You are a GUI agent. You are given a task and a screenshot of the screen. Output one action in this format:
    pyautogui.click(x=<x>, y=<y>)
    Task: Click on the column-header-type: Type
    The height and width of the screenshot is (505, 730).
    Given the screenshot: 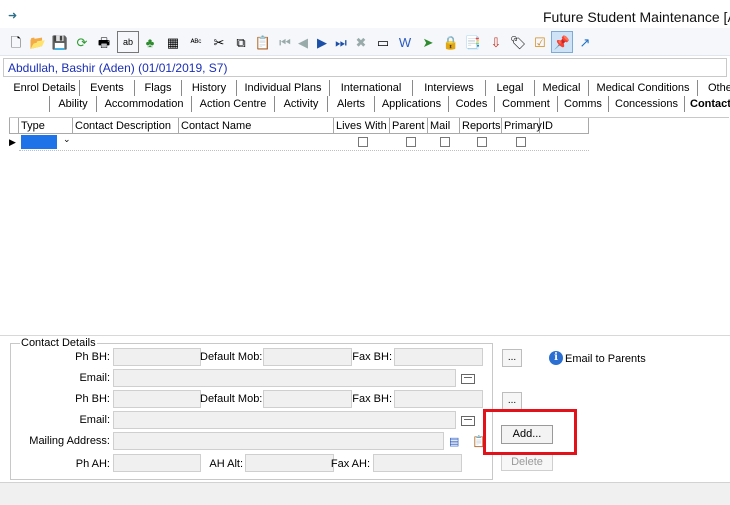 What is the action you would take?
    pyautogui.click(x=46, y=126)
    